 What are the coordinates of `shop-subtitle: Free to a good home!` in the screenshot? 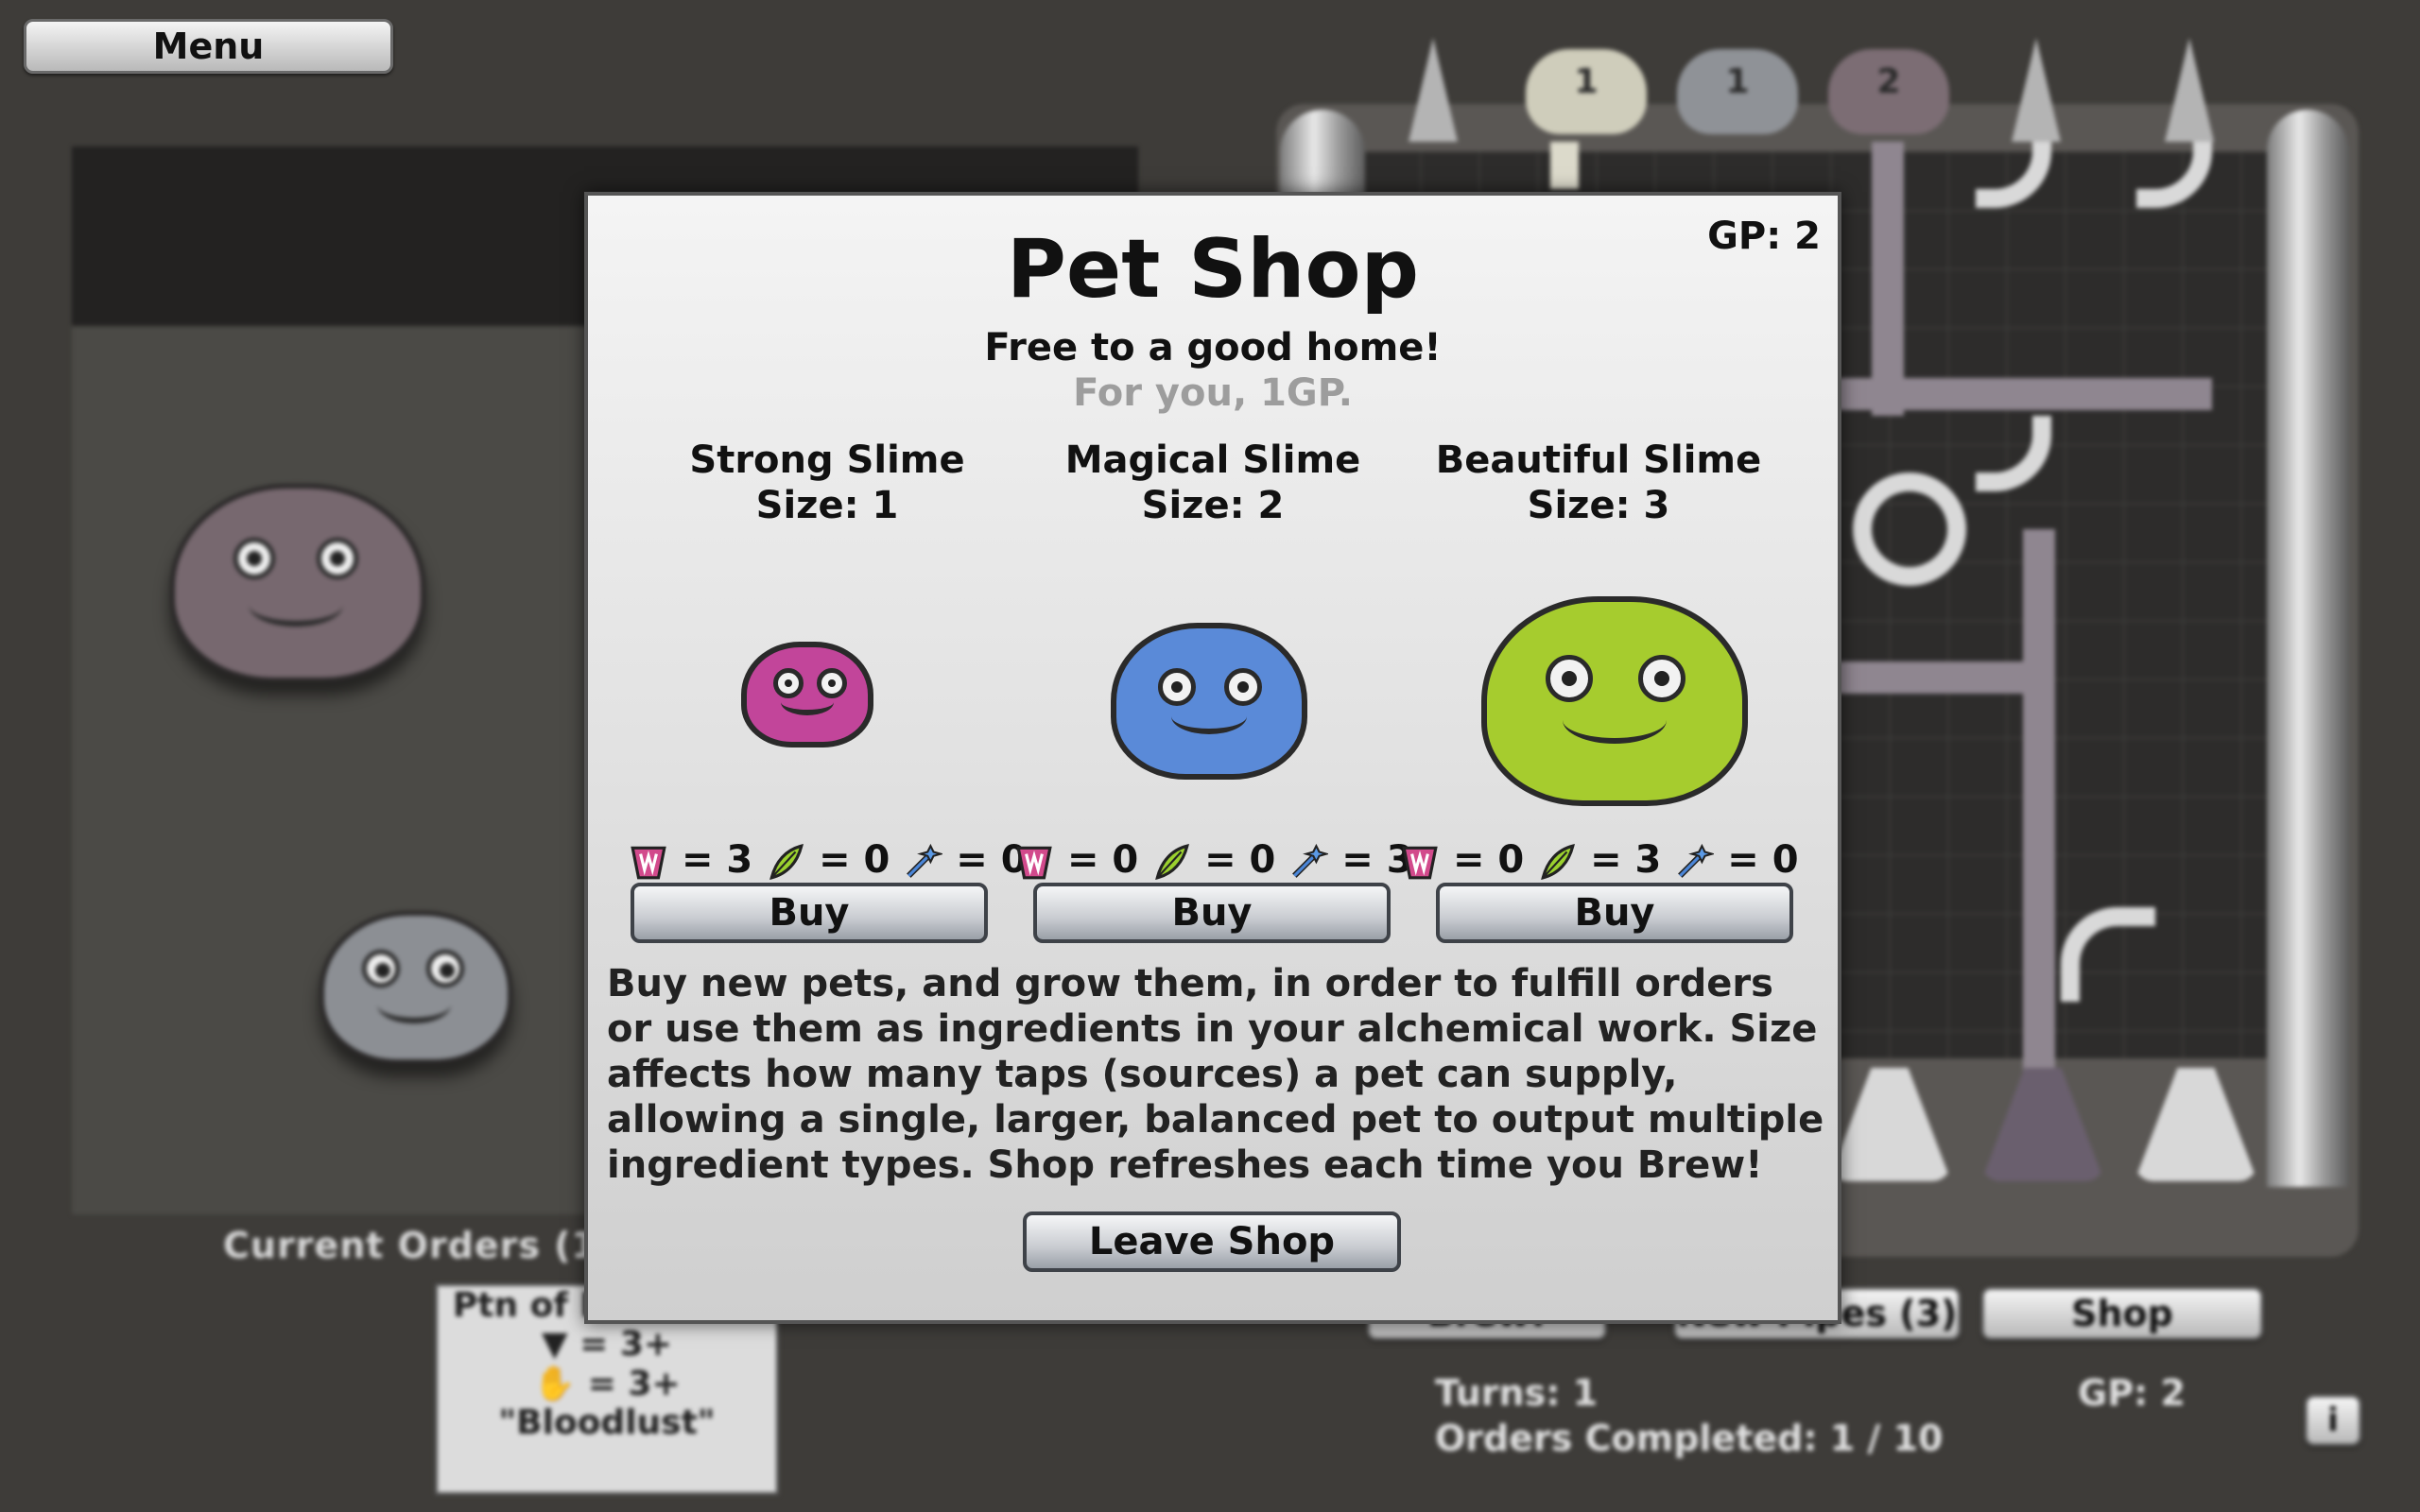 It's located at (1213, 347).